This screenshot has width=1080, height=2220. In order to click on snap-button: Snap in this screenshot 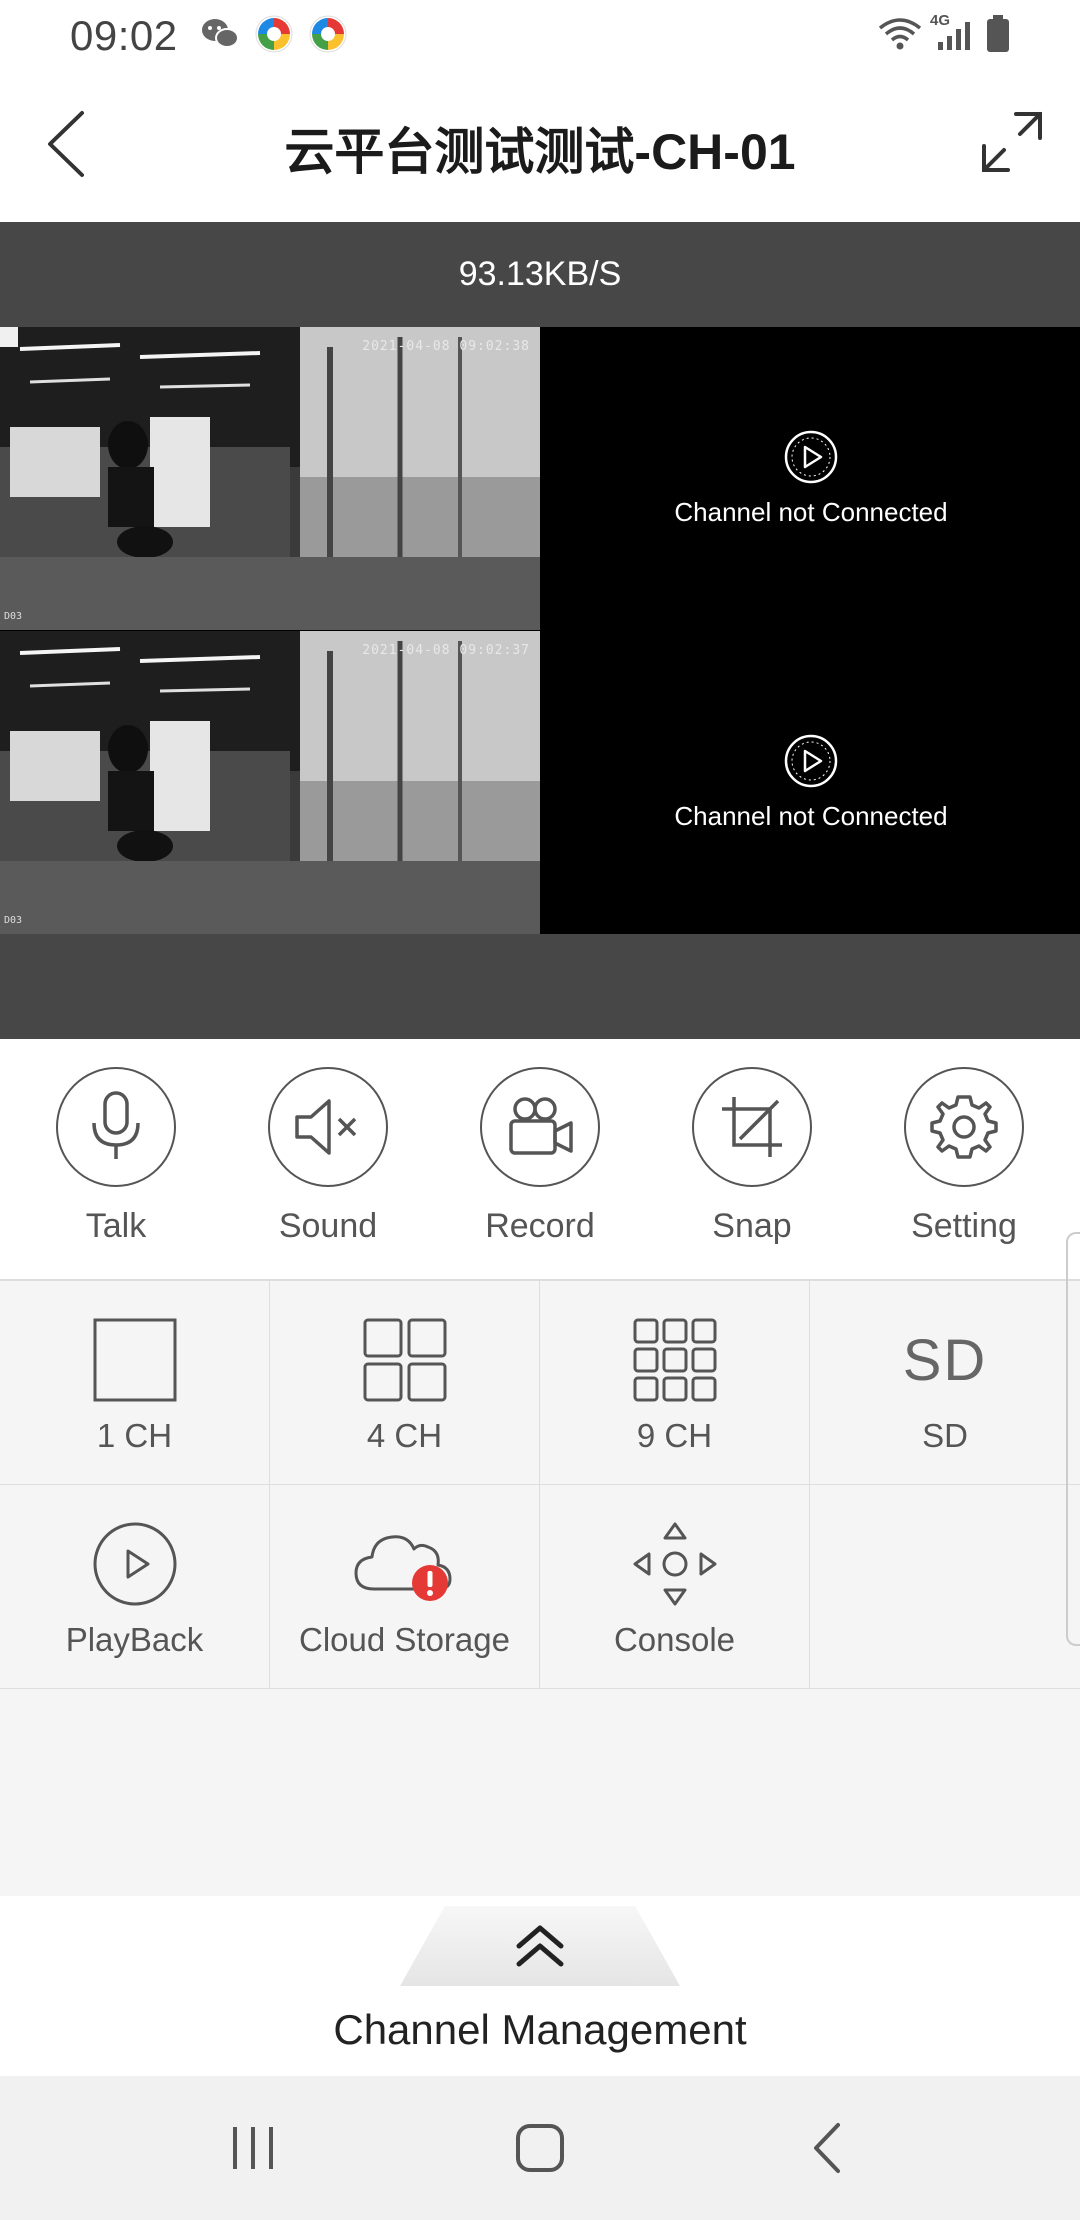, I will do `click(752, 1173)`.